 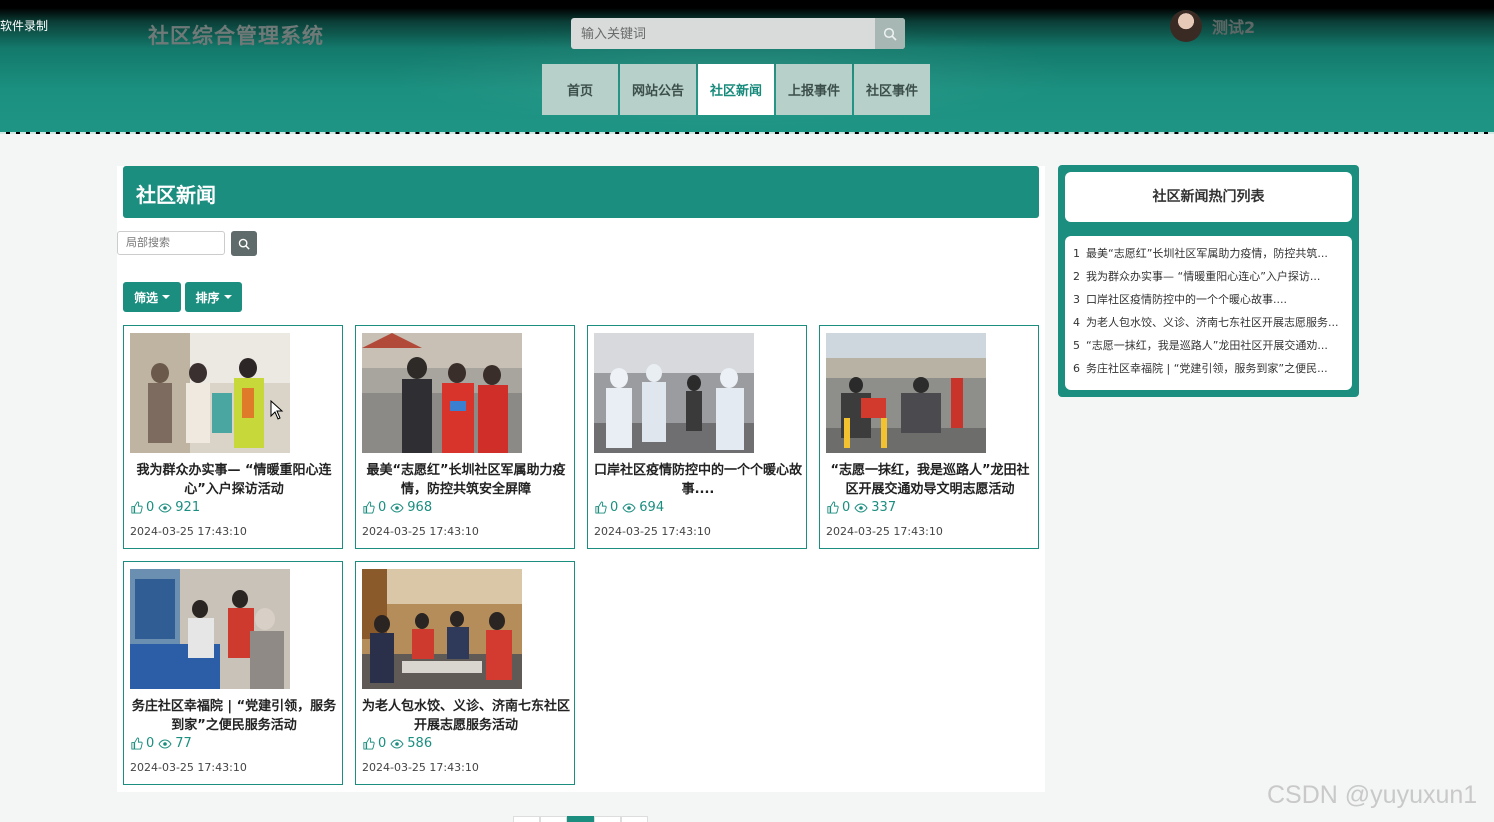 What do you see at coordinates (1233, 26) in the screenshot?
I see `username: 测试2` at bounding box center [1233, 26].